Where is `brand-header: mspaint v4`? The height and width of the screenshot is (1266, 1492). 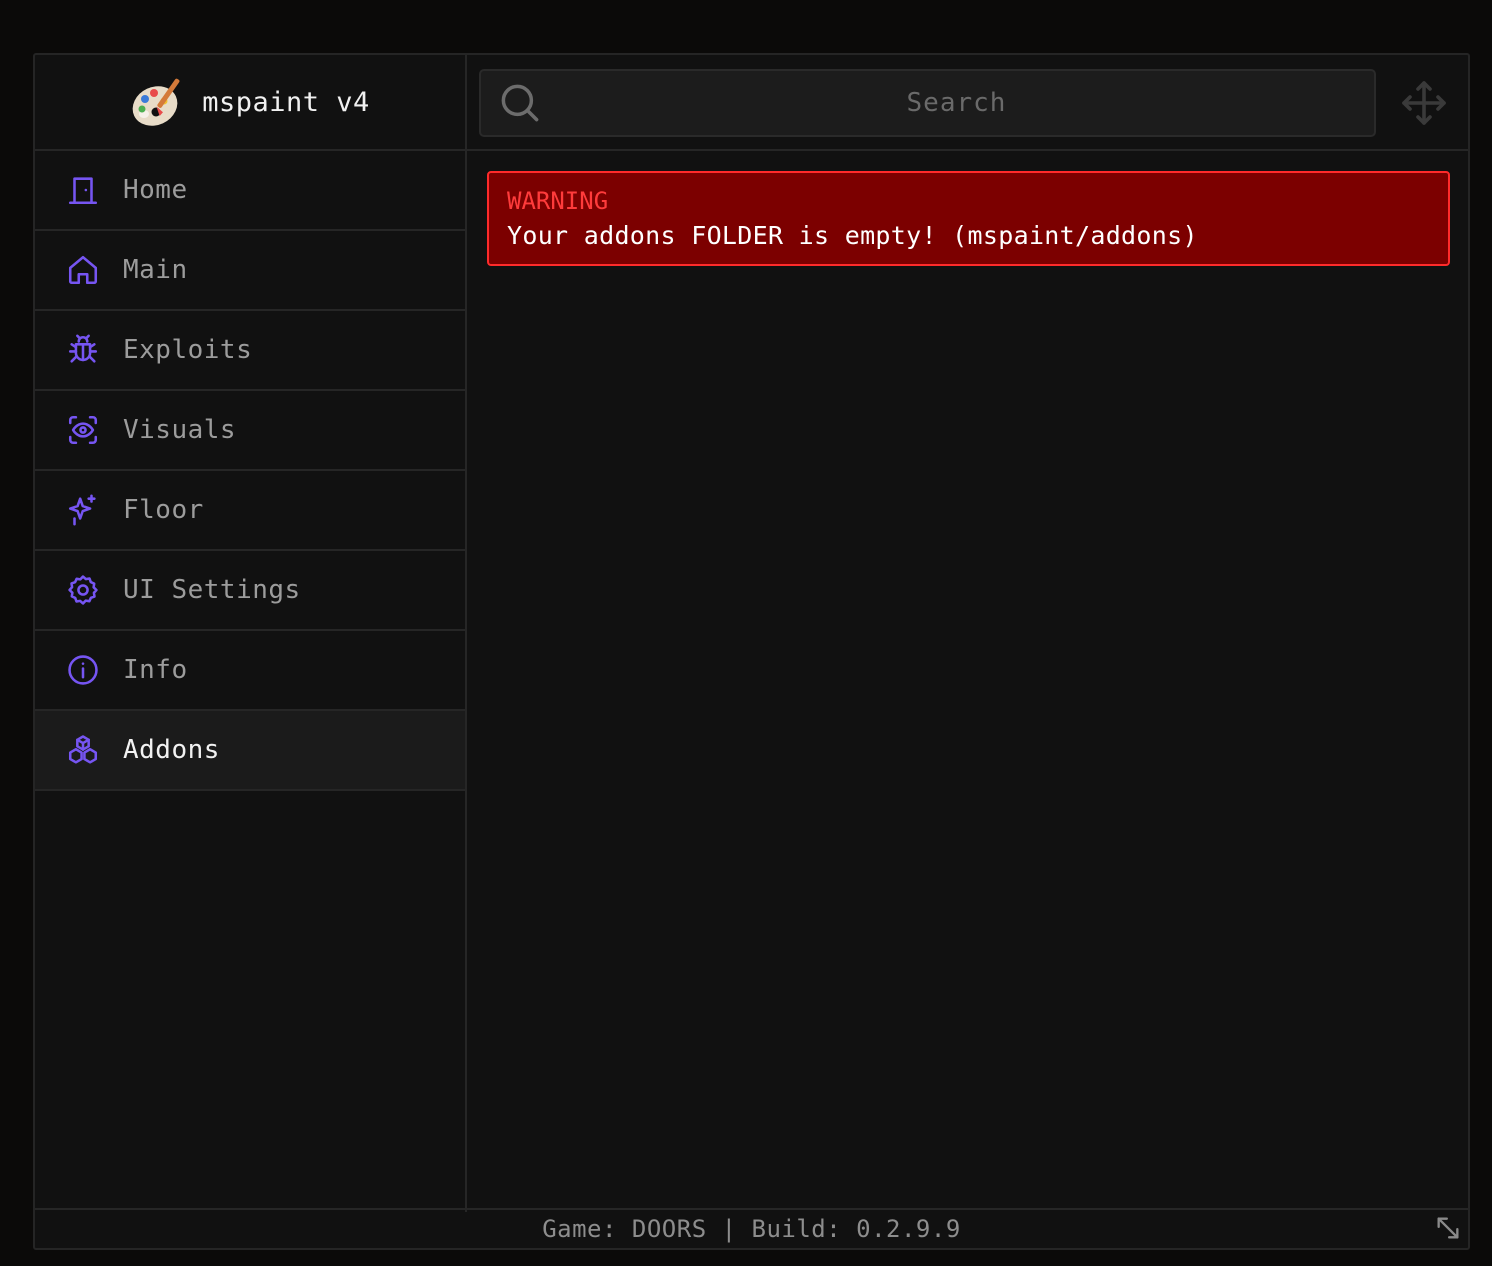
brand-header: mspaint v4 is located at coordinates (250, 103).